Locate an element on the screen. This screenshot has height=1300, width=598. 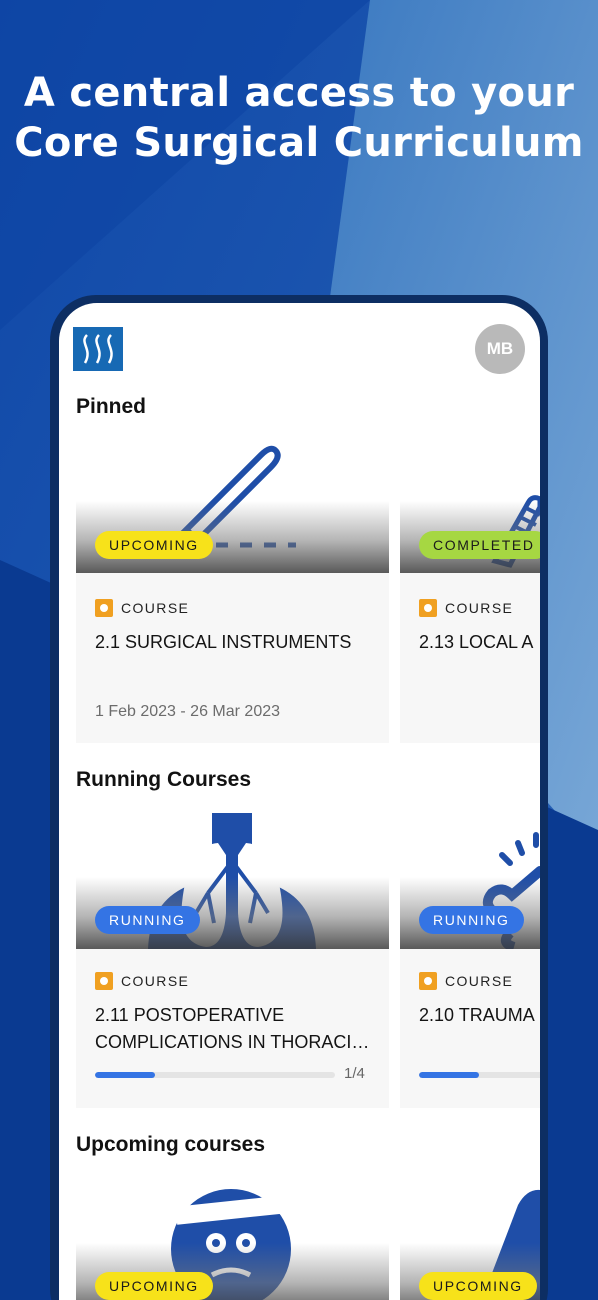
status-badge: COMPLETED is located at coordinates (479, 545).